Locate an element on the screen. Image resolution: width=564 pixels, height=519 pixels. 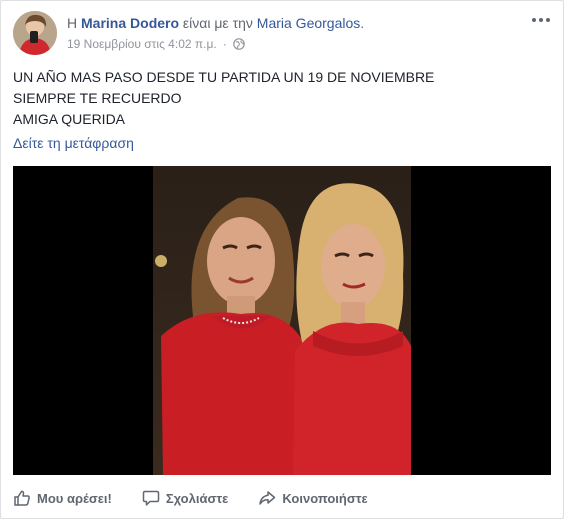
share-button: Κοινοποιήστε is located at coordinates (313, 498).